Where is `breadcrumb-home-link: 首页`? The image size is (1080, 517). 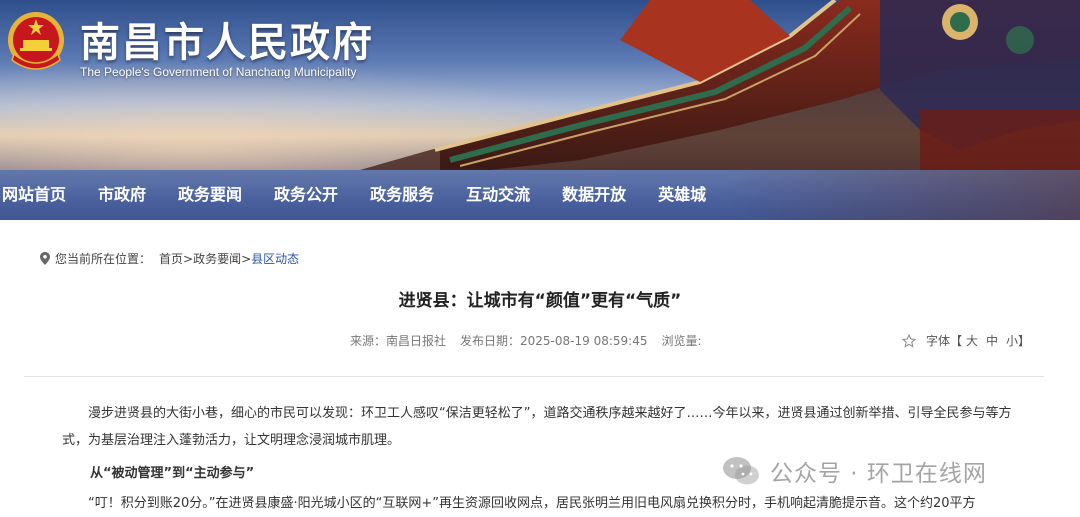 breadcrumb-home-link: 首页 is located at coordinates (171, 258).